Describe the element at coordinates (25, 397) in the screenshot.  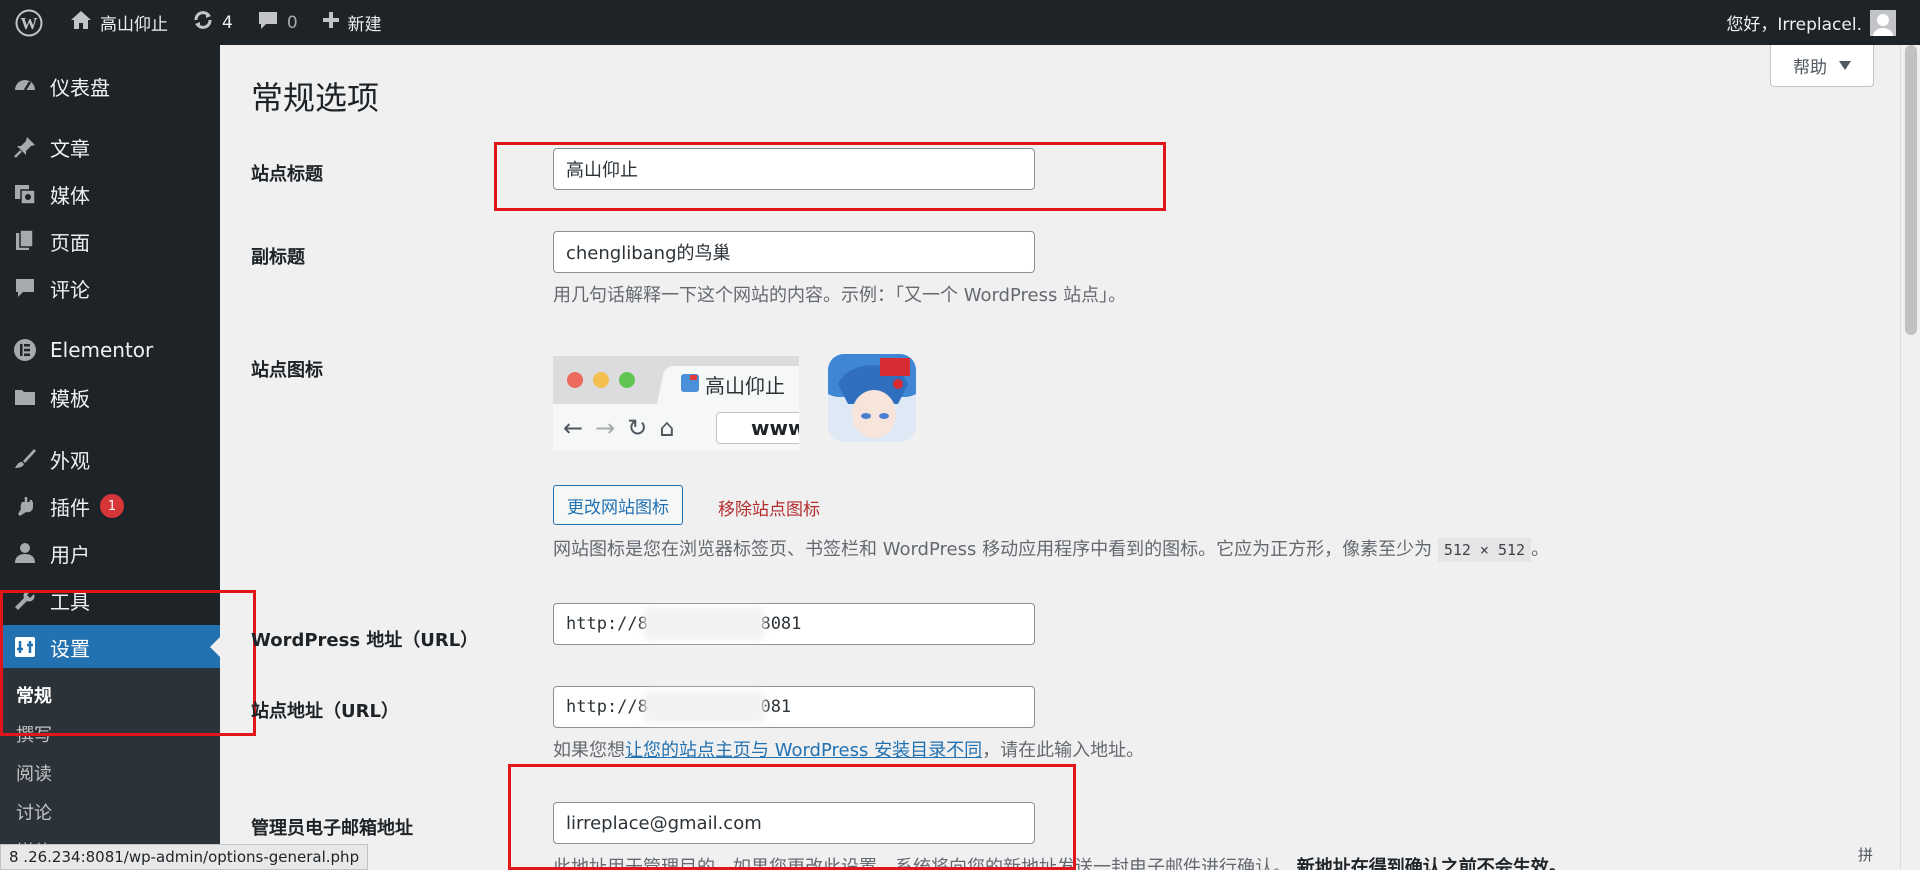
I see `folder-icon` at that location.